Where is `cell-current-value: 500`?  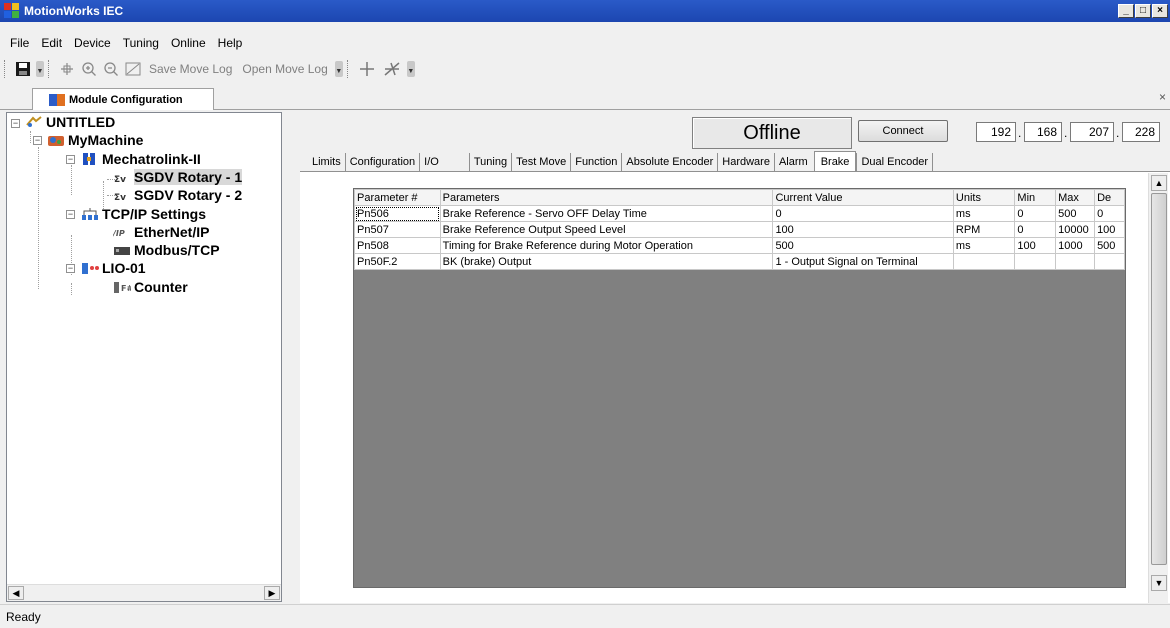
cell-current-value: 500 is located at coordinates (863, 245).